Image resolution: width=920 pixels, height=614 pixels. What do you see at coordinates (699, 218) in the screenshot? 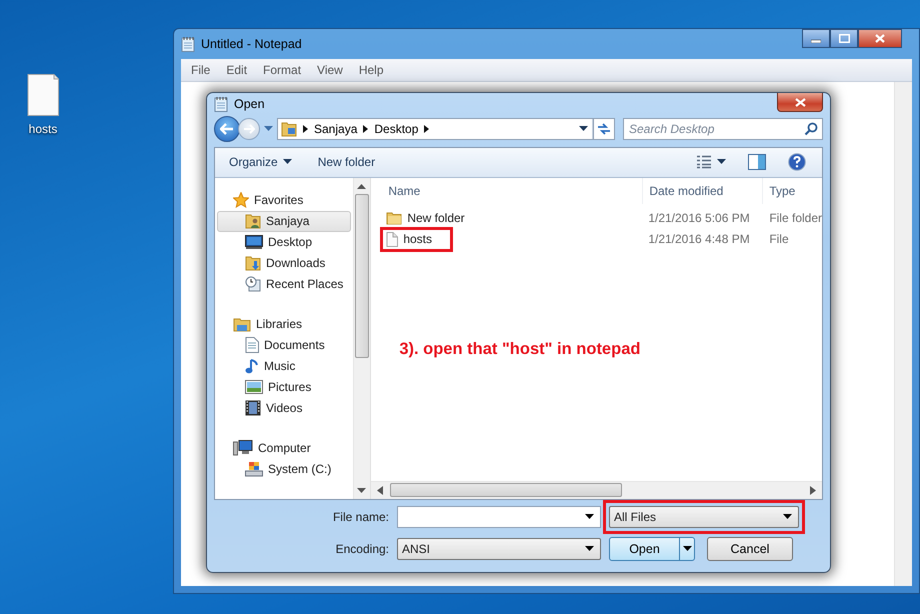
I see `date-cell-text: 1/21/2016 5:06 PM` at bounding box center [699, 218].